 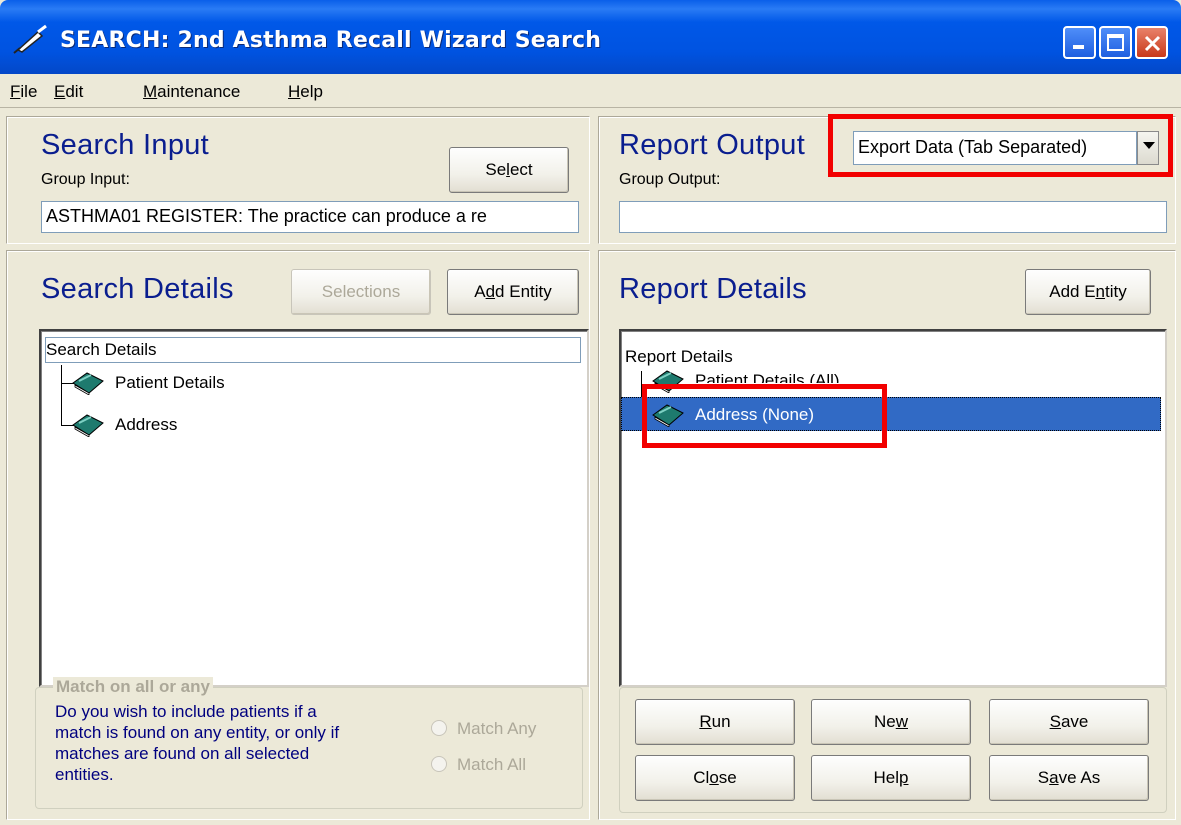 I want to click on window-title: SEARCH: 2nd Asthma Recall Wizard Search, so click(x=331, y=40).